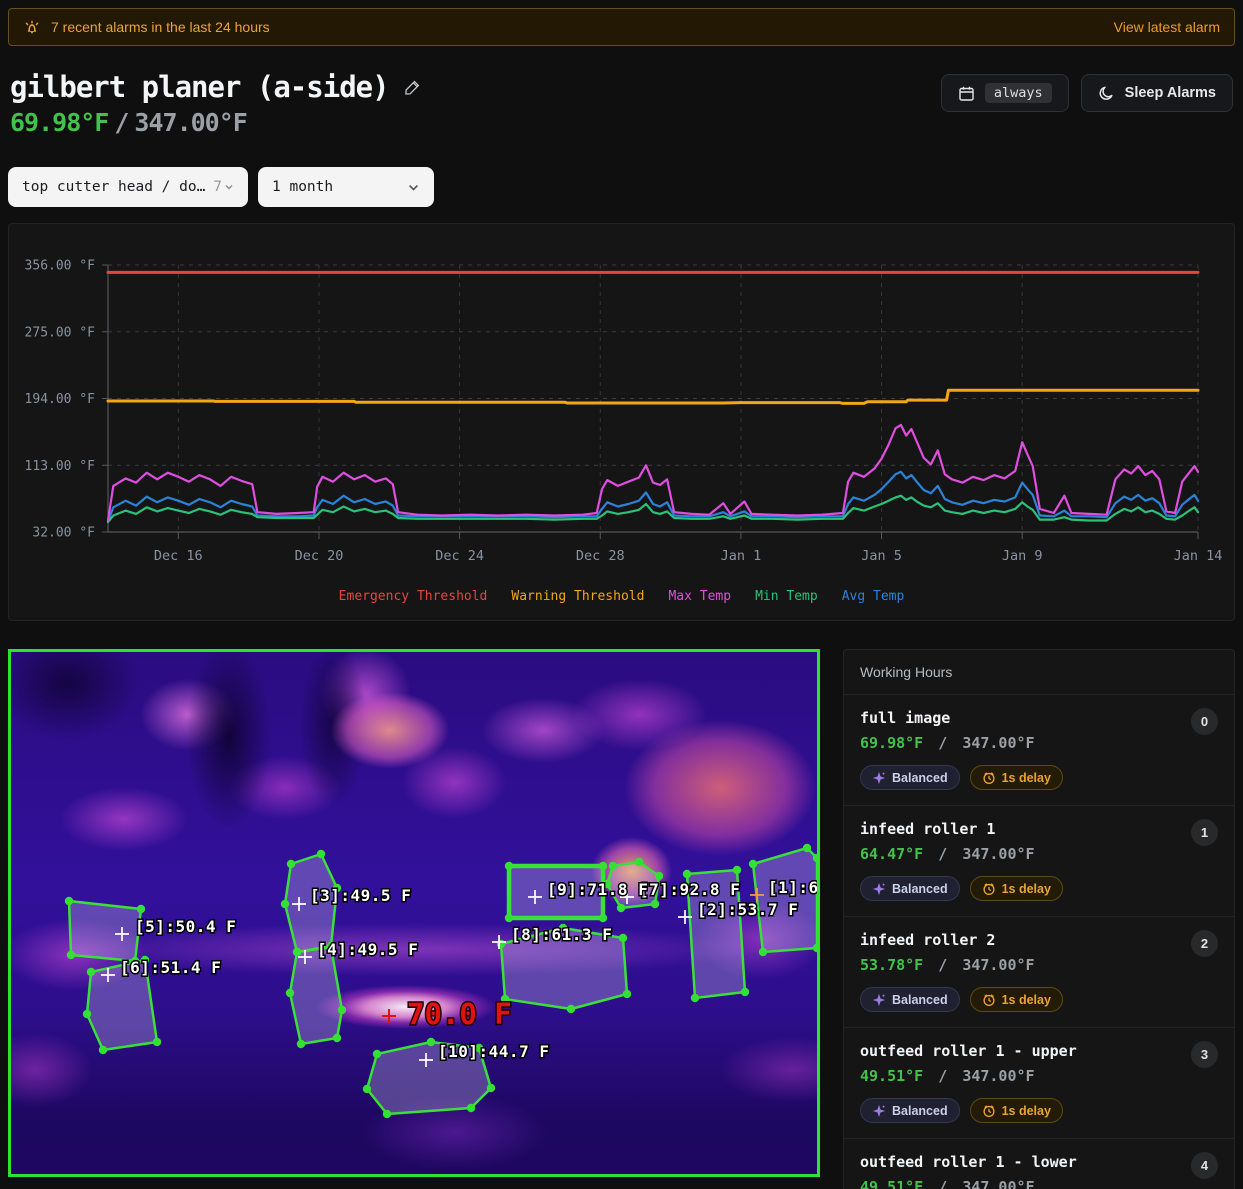 The height and width of the screenshot is (1189, 1243). Describe the element at coordinates (413, 596) in the screenshot. I see `legend-item: Emergency Threshold` at that location.